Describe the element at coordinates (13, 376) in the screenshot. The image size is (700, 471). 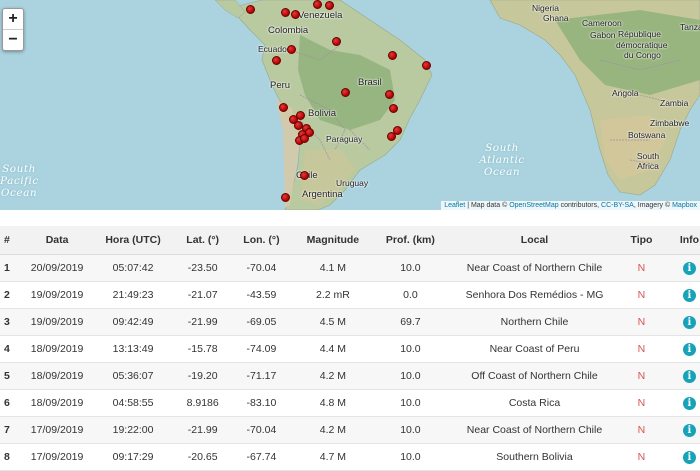
I see `cell-index: 5` at that location.